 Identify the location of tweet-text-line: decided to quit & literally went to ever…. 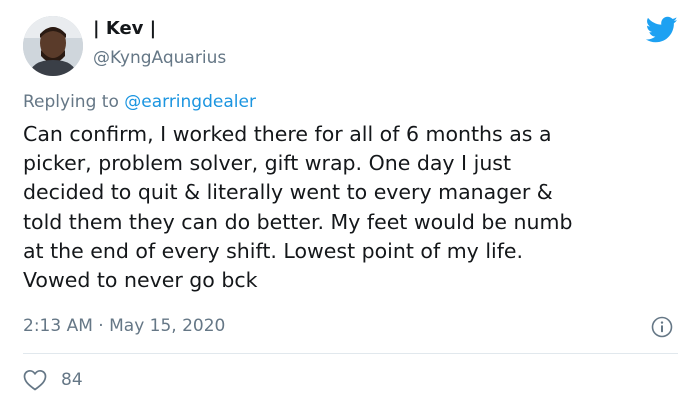
(288, 192).